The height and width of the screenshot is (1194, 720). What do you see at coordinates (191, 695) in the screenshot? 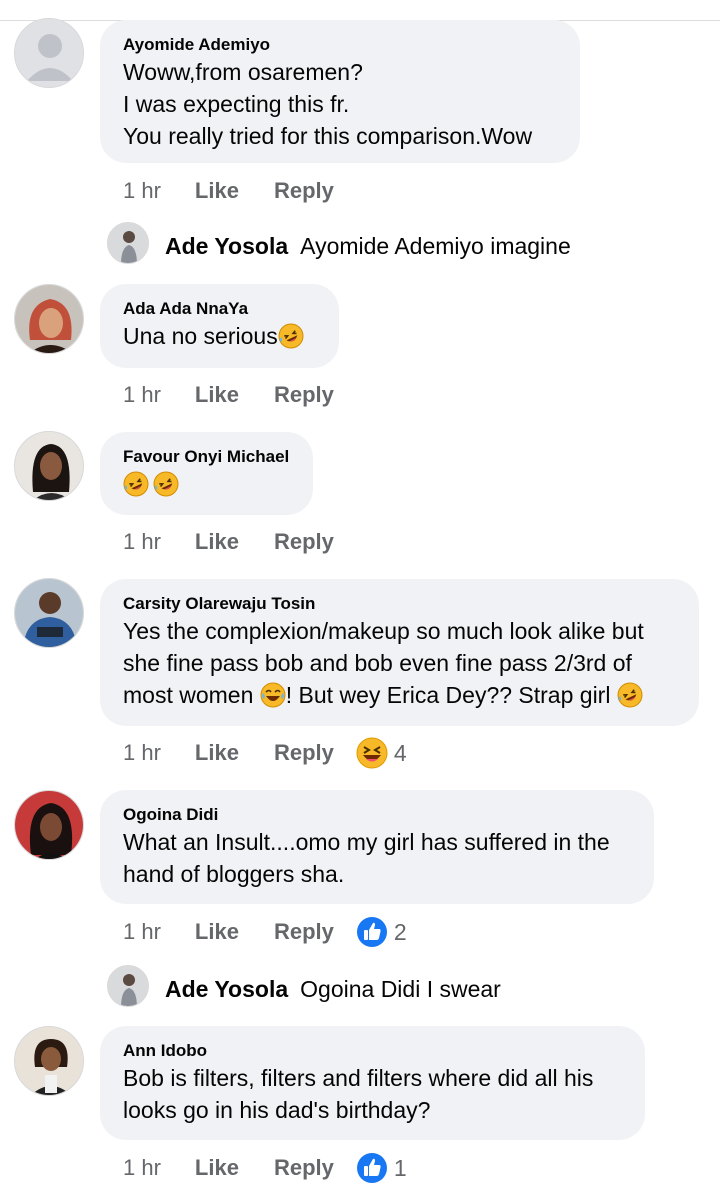
I see `comment-text-segment: most women` at bounding box center [191, 695].